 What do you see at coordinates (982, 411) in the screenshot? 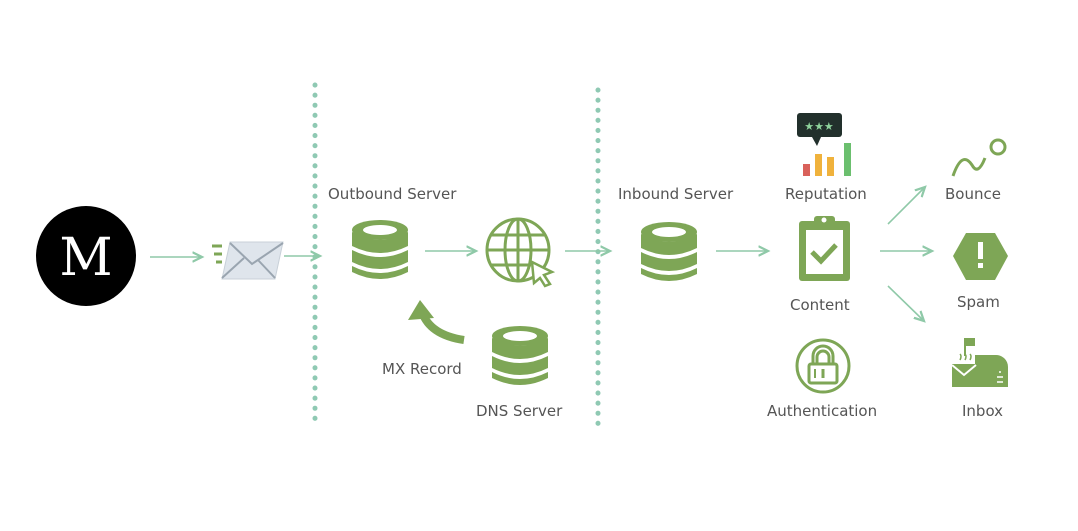
I see `inbox-label: Inbox` at bounding box center [982, 411].